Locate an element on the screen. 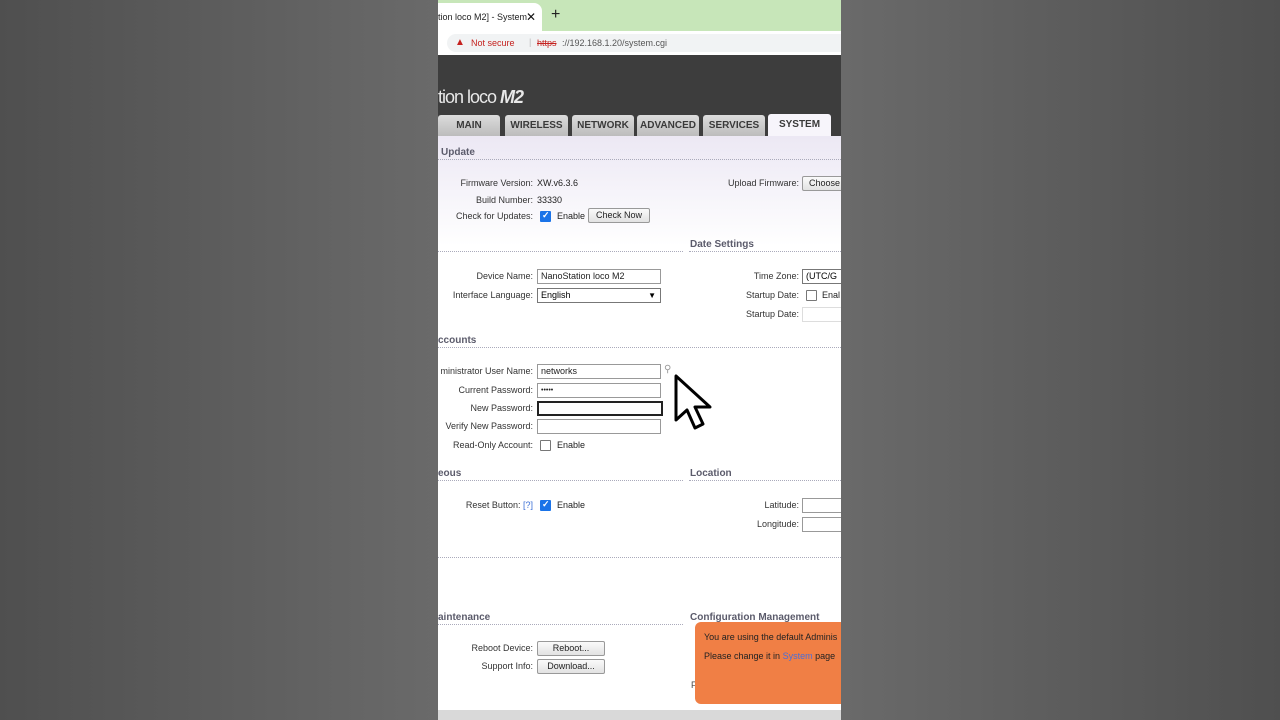 Image resolution: width=1280 pixels, height=720 pixels. reset-button-checkbox is located at coordinates (545, 505).